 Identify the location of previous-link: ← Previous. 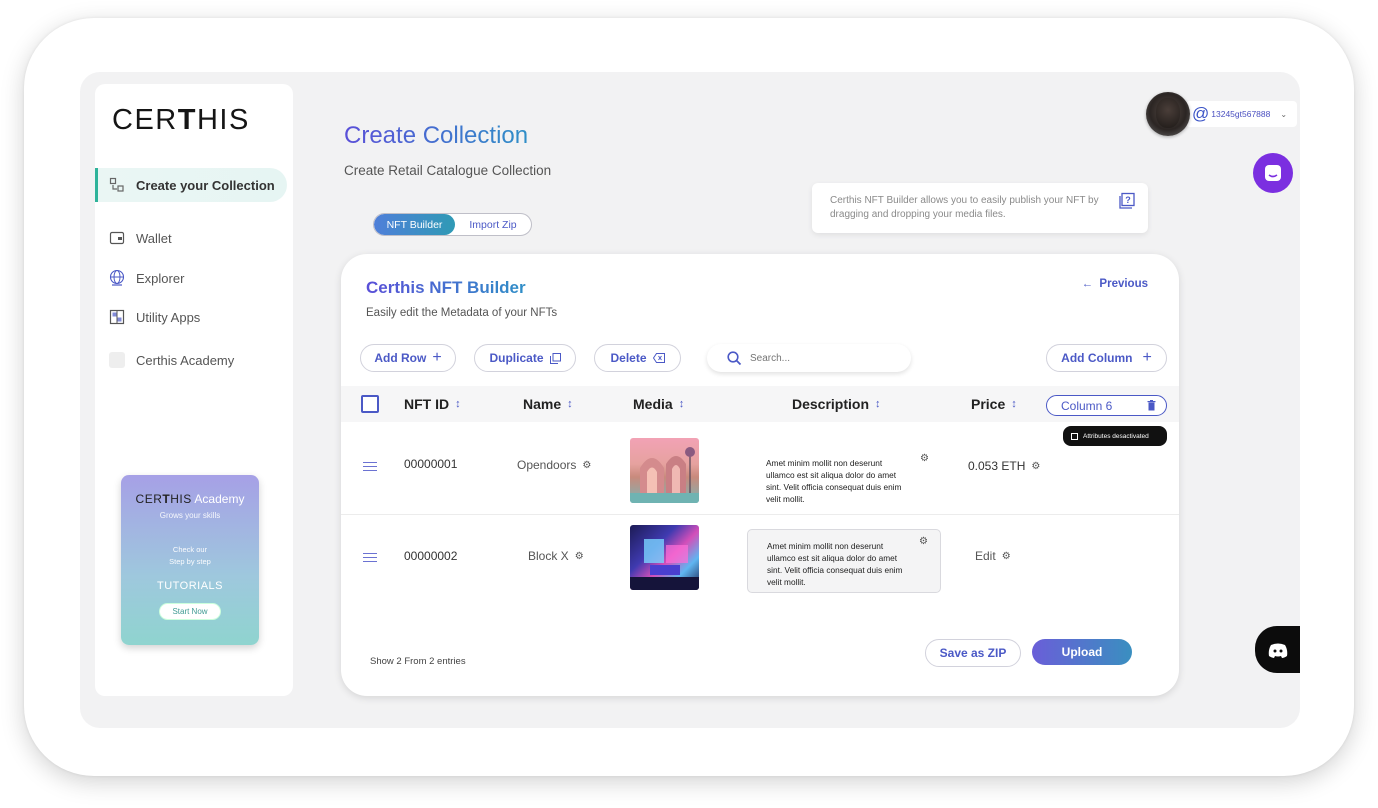
(1115, 284).